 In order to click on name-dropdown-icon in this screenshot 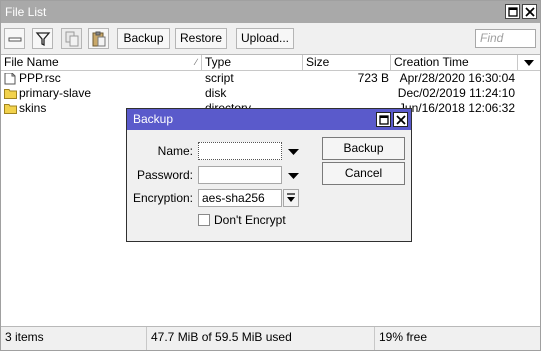, I will do `click(293, 152)`.